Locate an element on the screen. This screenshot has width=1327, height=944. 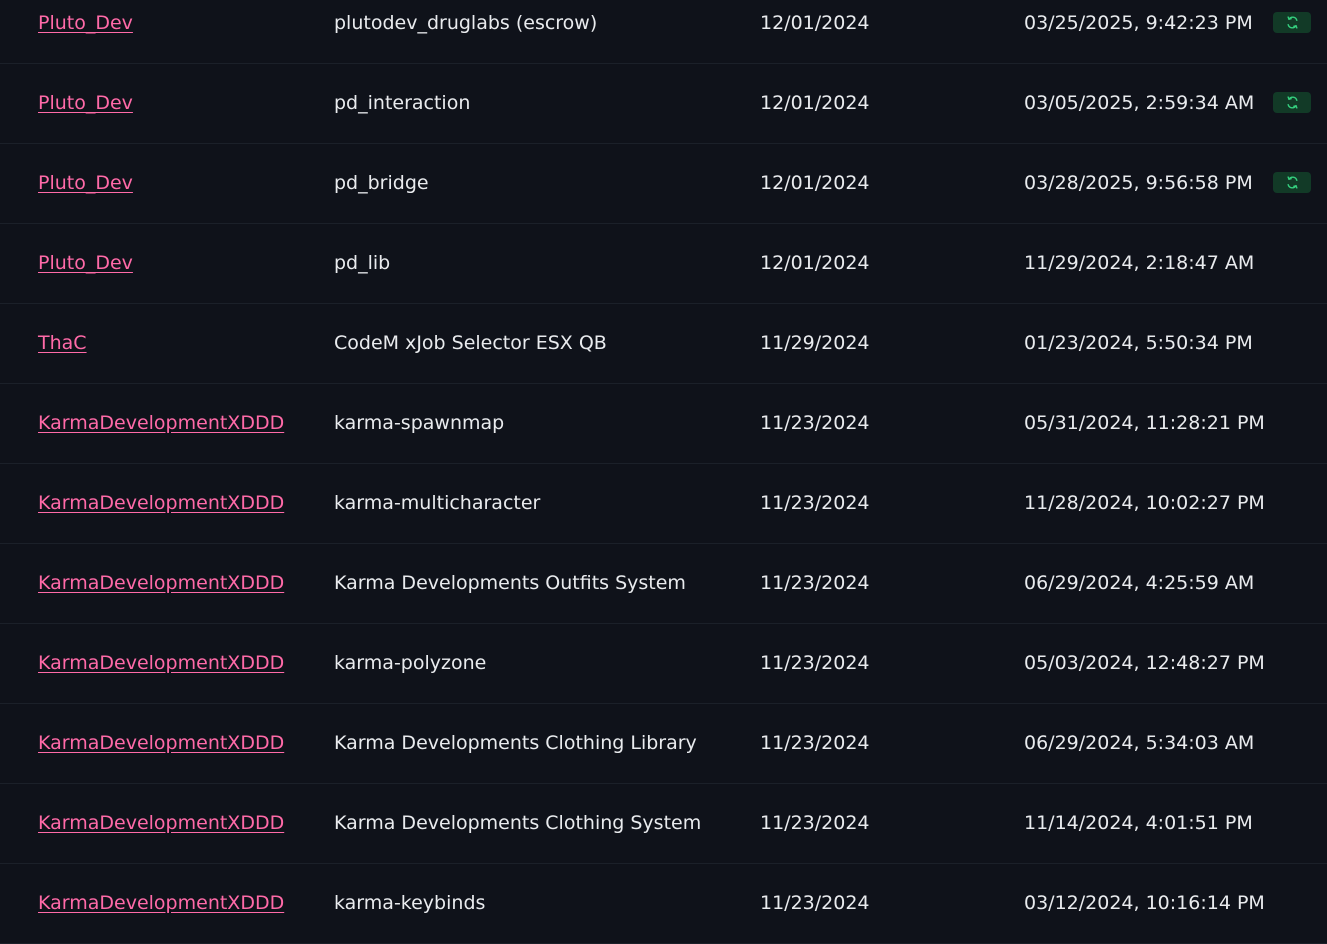
last-updated: 11/14/2024, 4:01:51 PM is located at coordinates (1138, 823).